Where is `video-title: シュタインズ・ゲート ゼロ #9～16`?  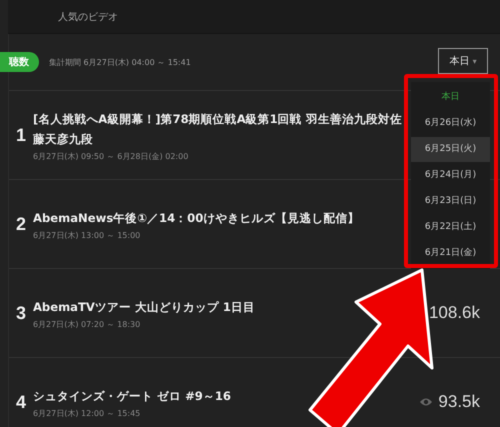
video-title: シュタインズ・ゲート ゼロ #9～16 is located at coordinates (132, 396).